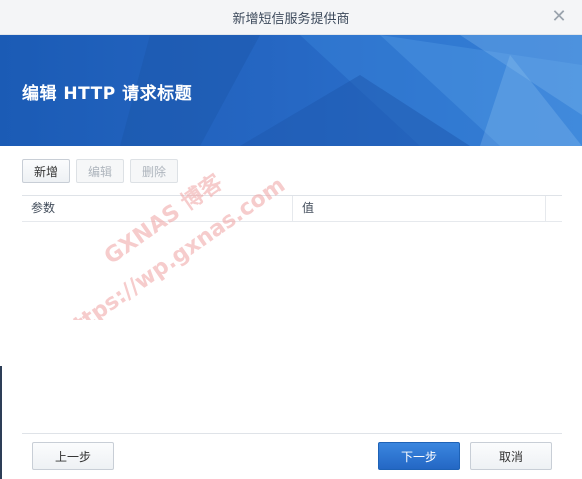  I want to click on close-icon: ✕, so click(559, 17).